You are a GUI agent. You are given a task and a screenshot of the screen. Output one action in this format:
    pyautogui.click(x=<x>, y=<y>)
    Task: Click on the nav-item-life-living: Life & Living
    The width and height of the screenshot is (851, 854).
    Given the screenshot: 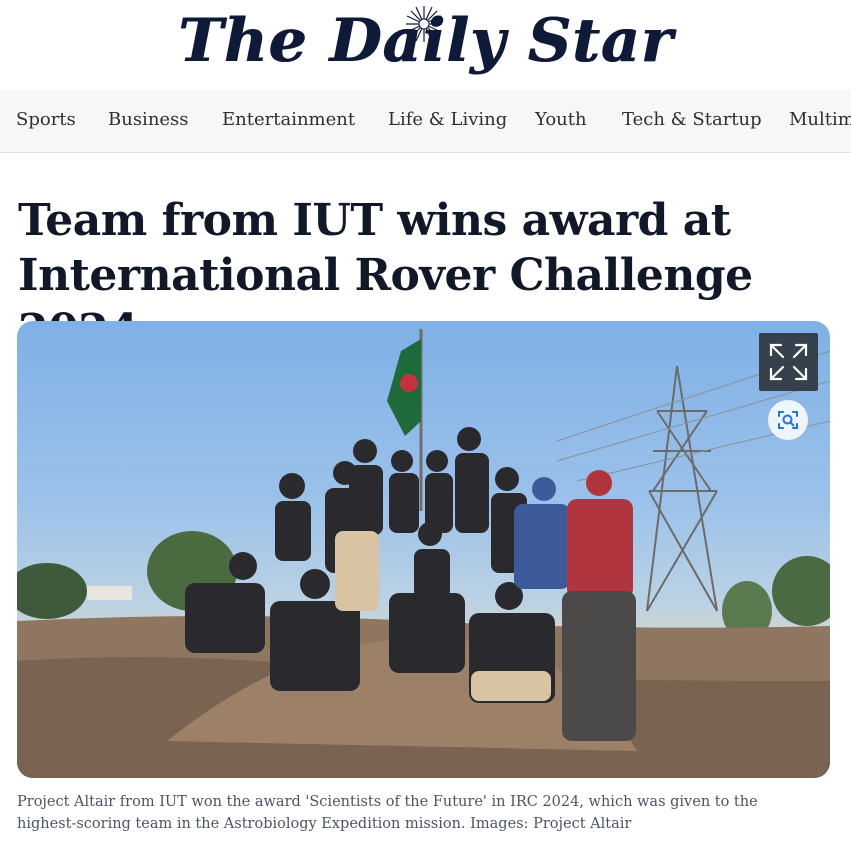 What is the action you would take?
    pyautogui.click(x=447, y=119)
    